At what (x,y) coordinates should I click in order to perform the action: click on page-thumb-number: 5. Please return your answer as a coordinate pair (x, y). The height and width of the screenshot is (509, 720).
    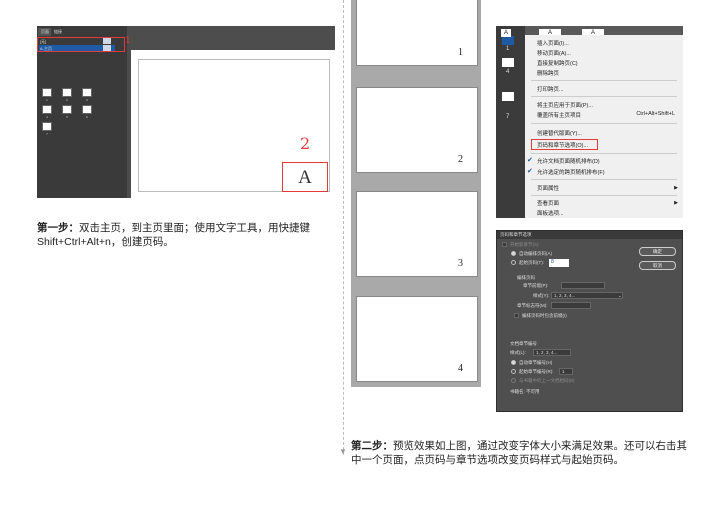
    Looking at the image, I should click on (67, 117).